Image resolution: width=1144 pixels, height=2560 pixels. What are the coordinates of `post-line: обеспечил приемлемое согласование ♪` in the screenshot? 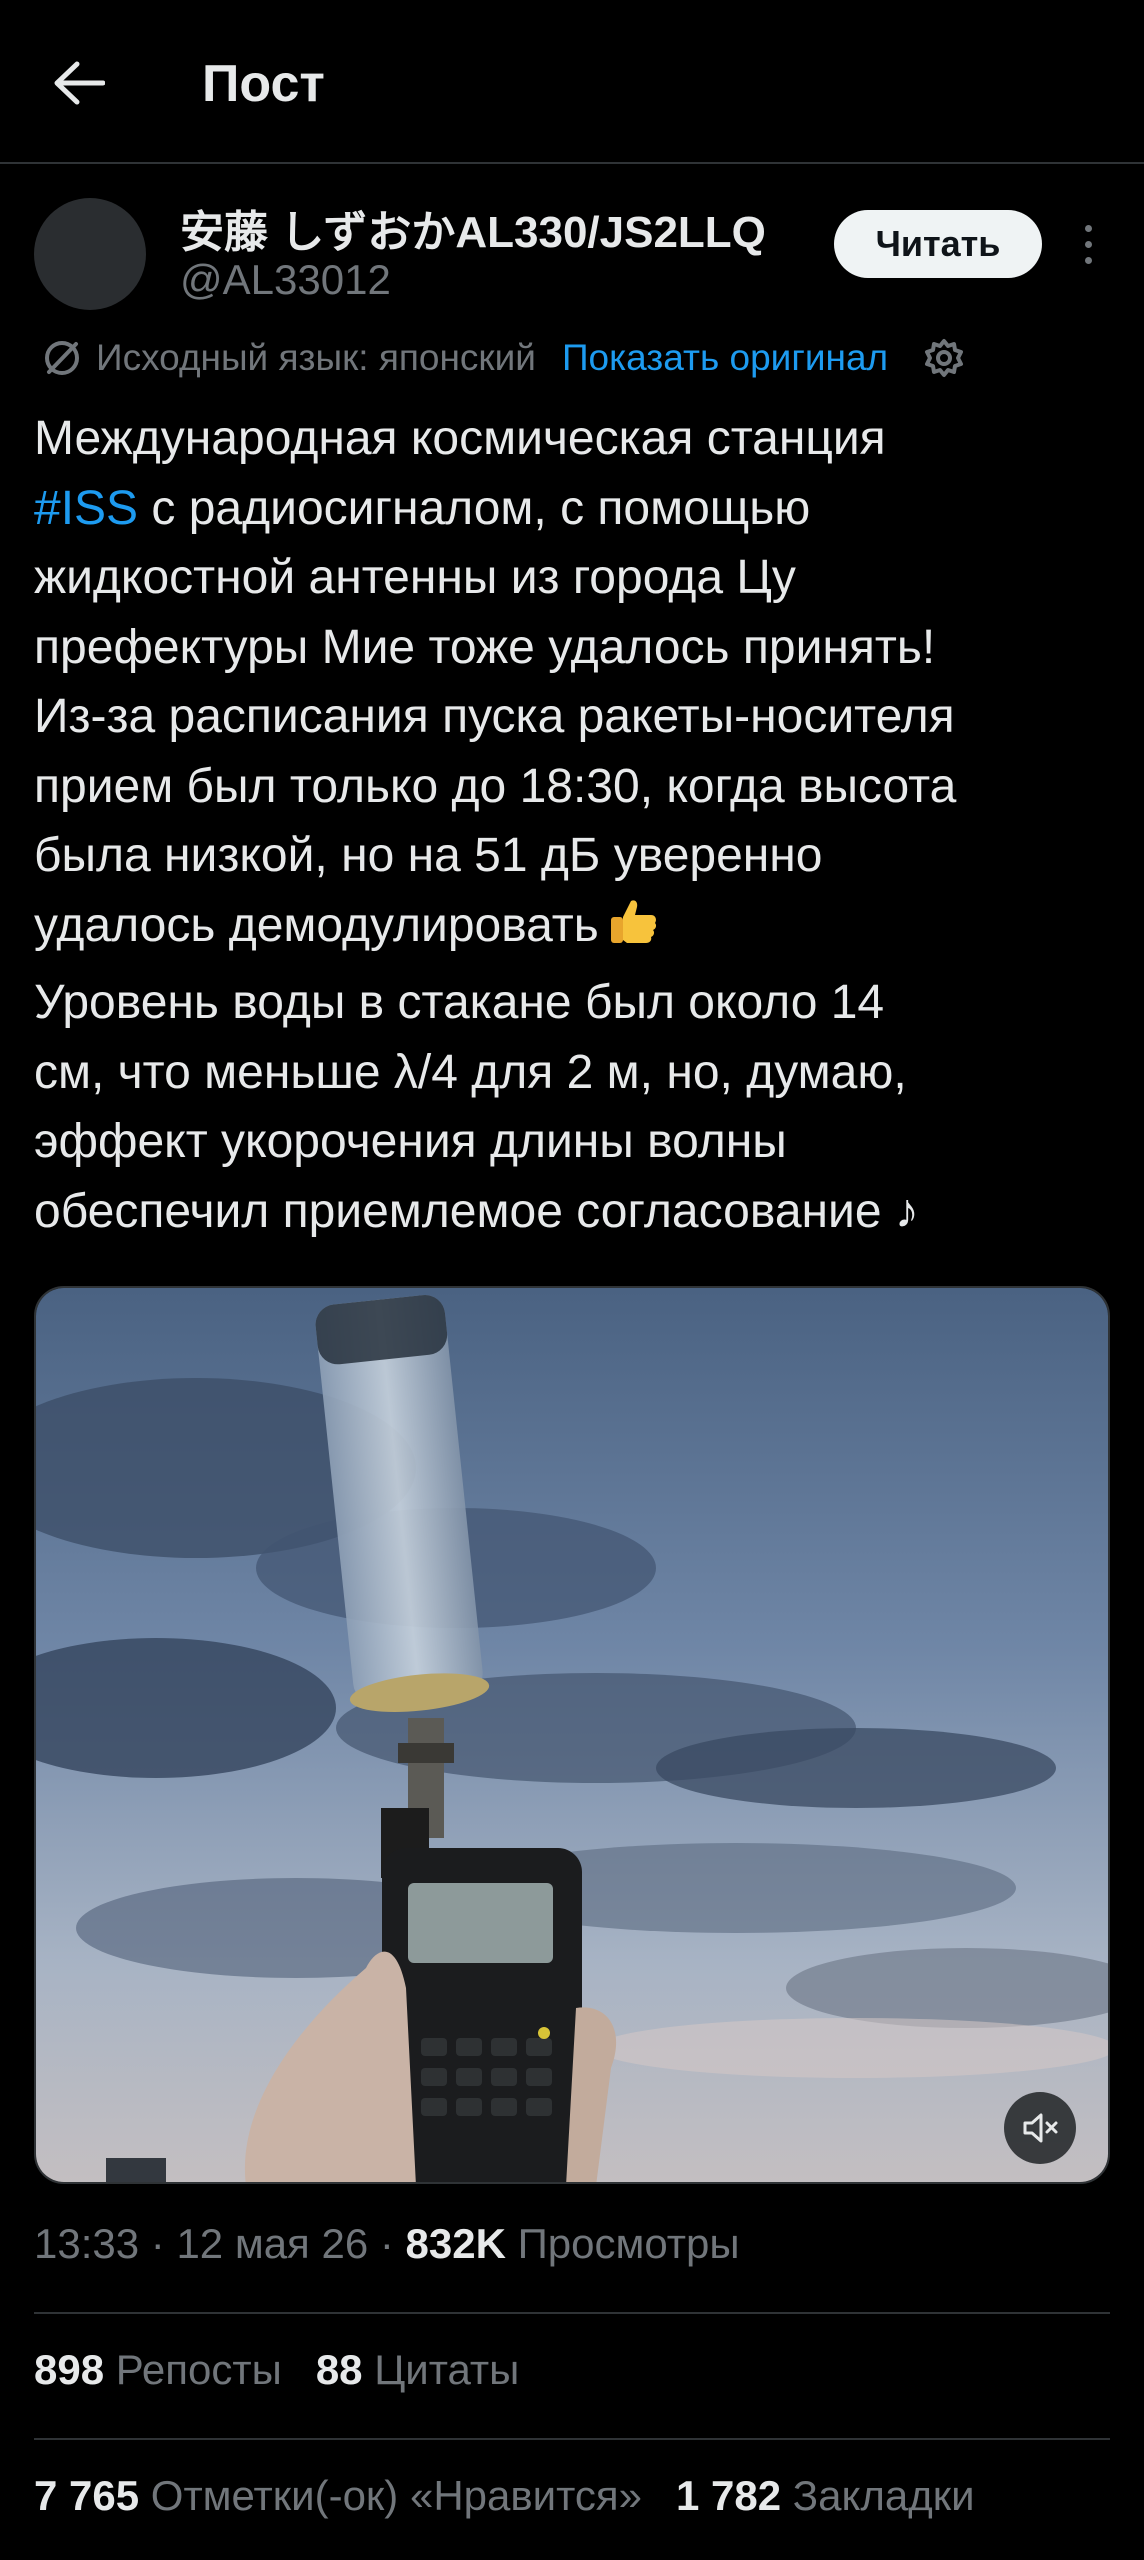 It's located at (476, 1211).